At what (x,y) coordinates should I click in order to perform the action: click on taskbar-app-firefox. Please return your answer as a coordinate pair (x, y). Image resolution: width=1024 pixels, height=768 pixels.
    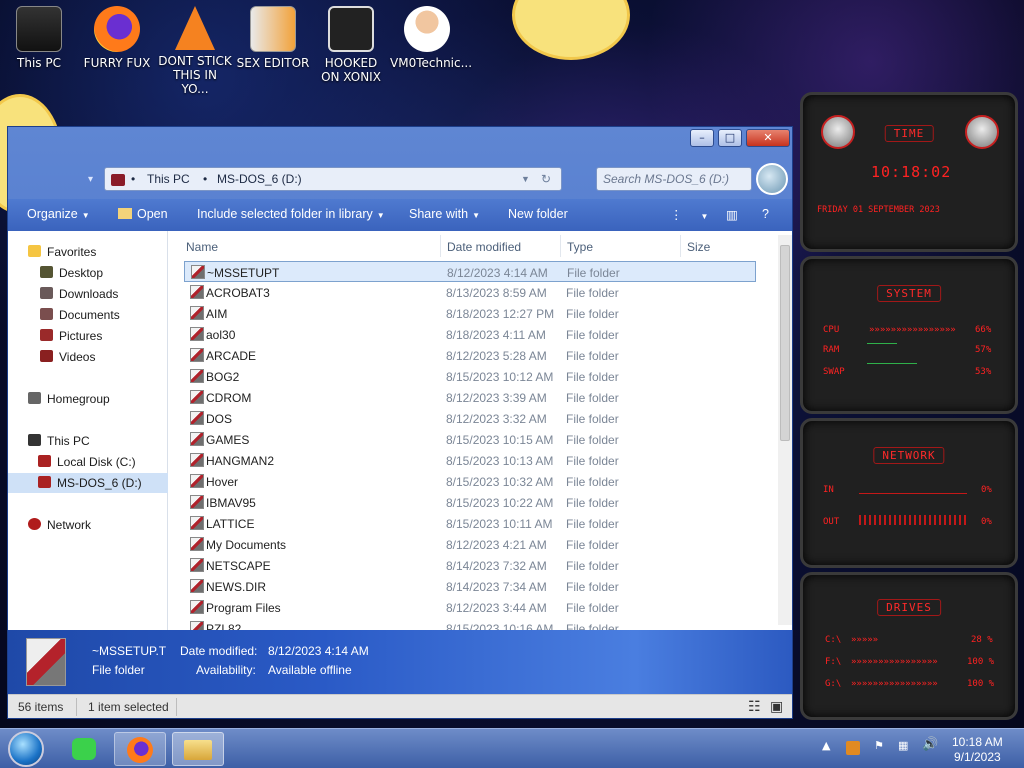
    Looking at the image, I should click on (140, 749).